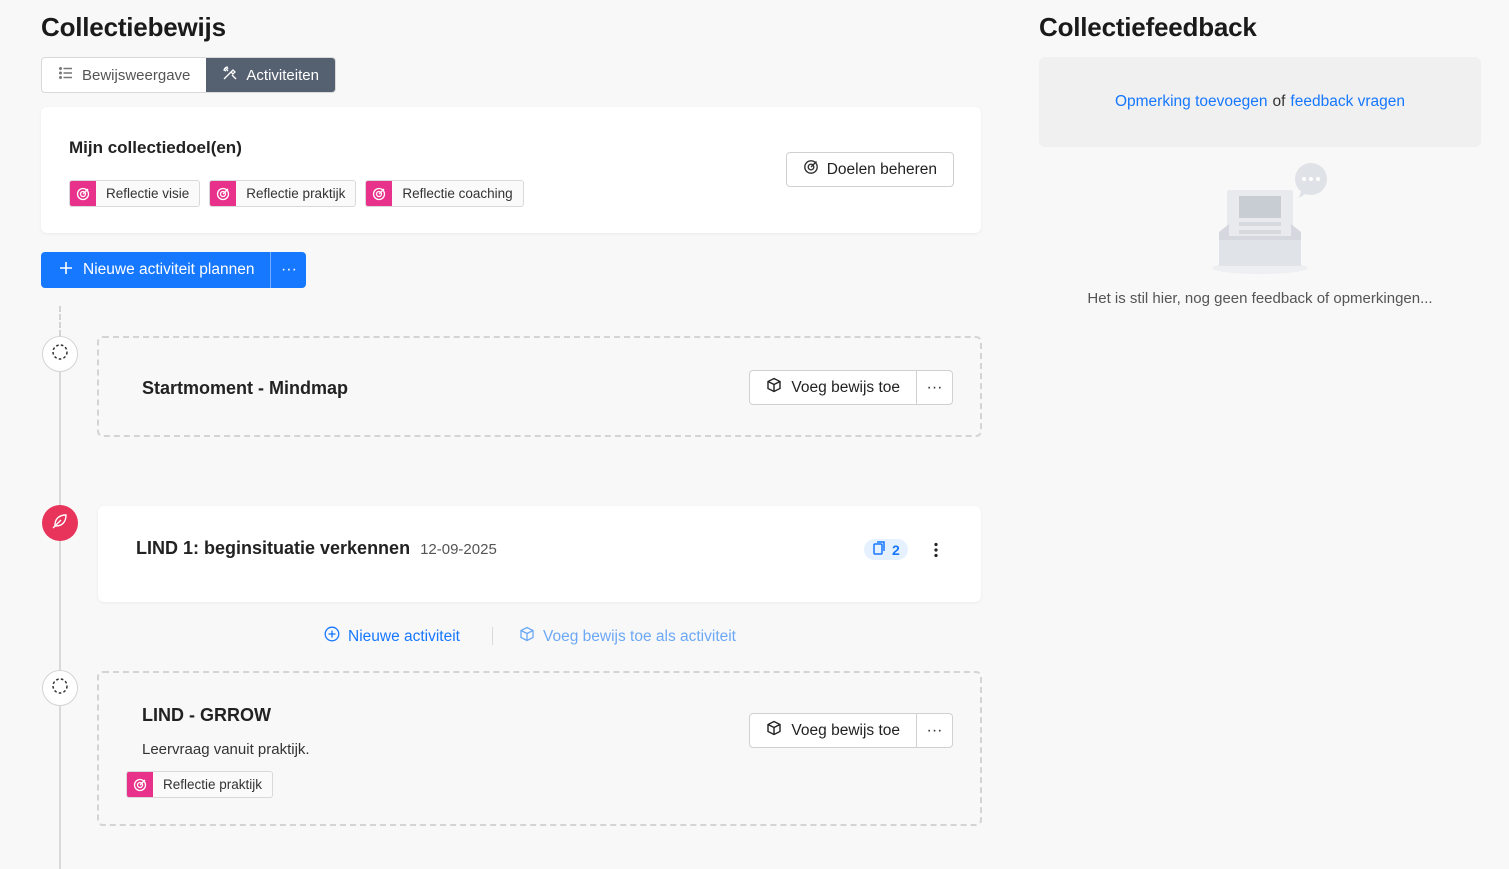 The width and height of the screenshot is (1509, 869). I want to click on list-icon, so click(66, 75).